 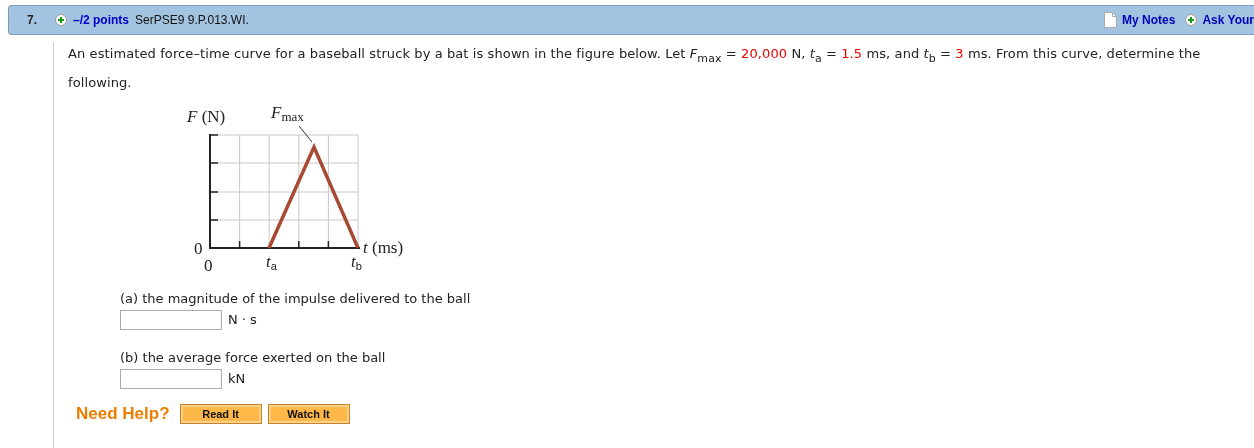 What do you see at coordinates (287, 113) in the screenshot?
I see `peak-label: F$_{max}$` at bounding box center [287, 113].